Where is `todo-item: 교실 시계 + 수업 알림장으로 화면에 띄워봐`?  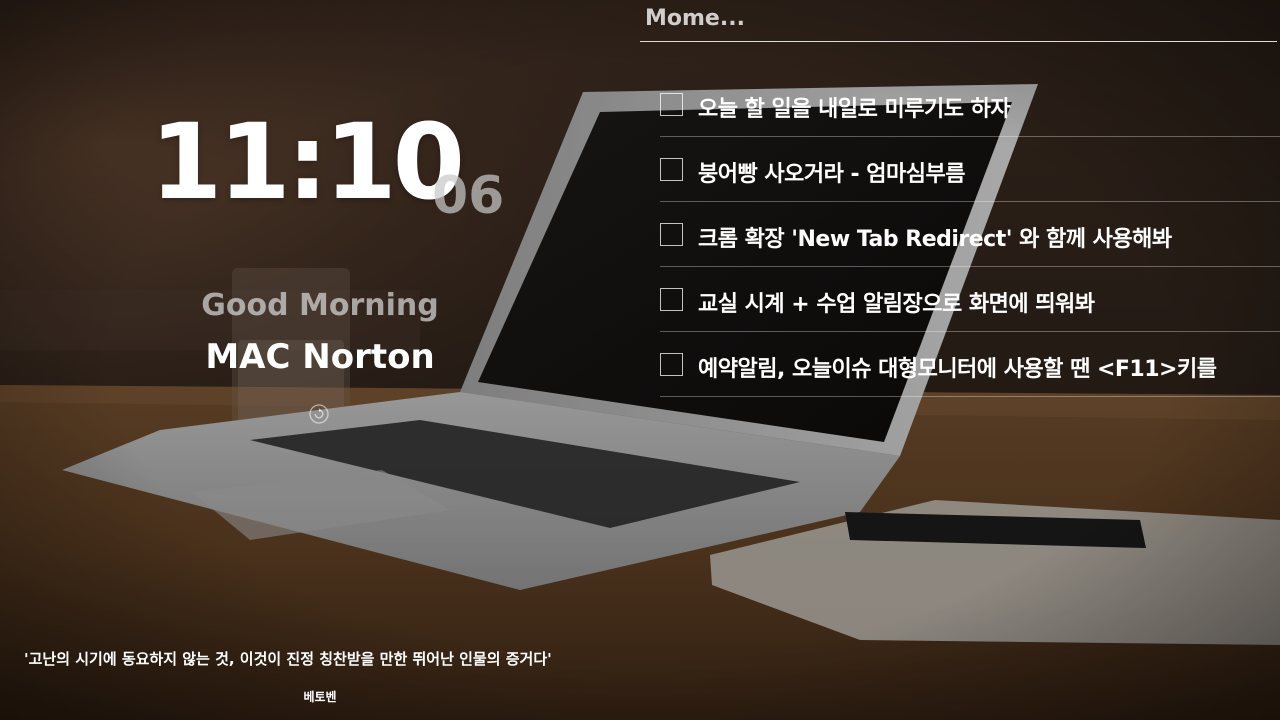 todo-item: 교실 시계 + 수업 알림장으로 화면에 띄워봐 is located at coordinates (970, 299).